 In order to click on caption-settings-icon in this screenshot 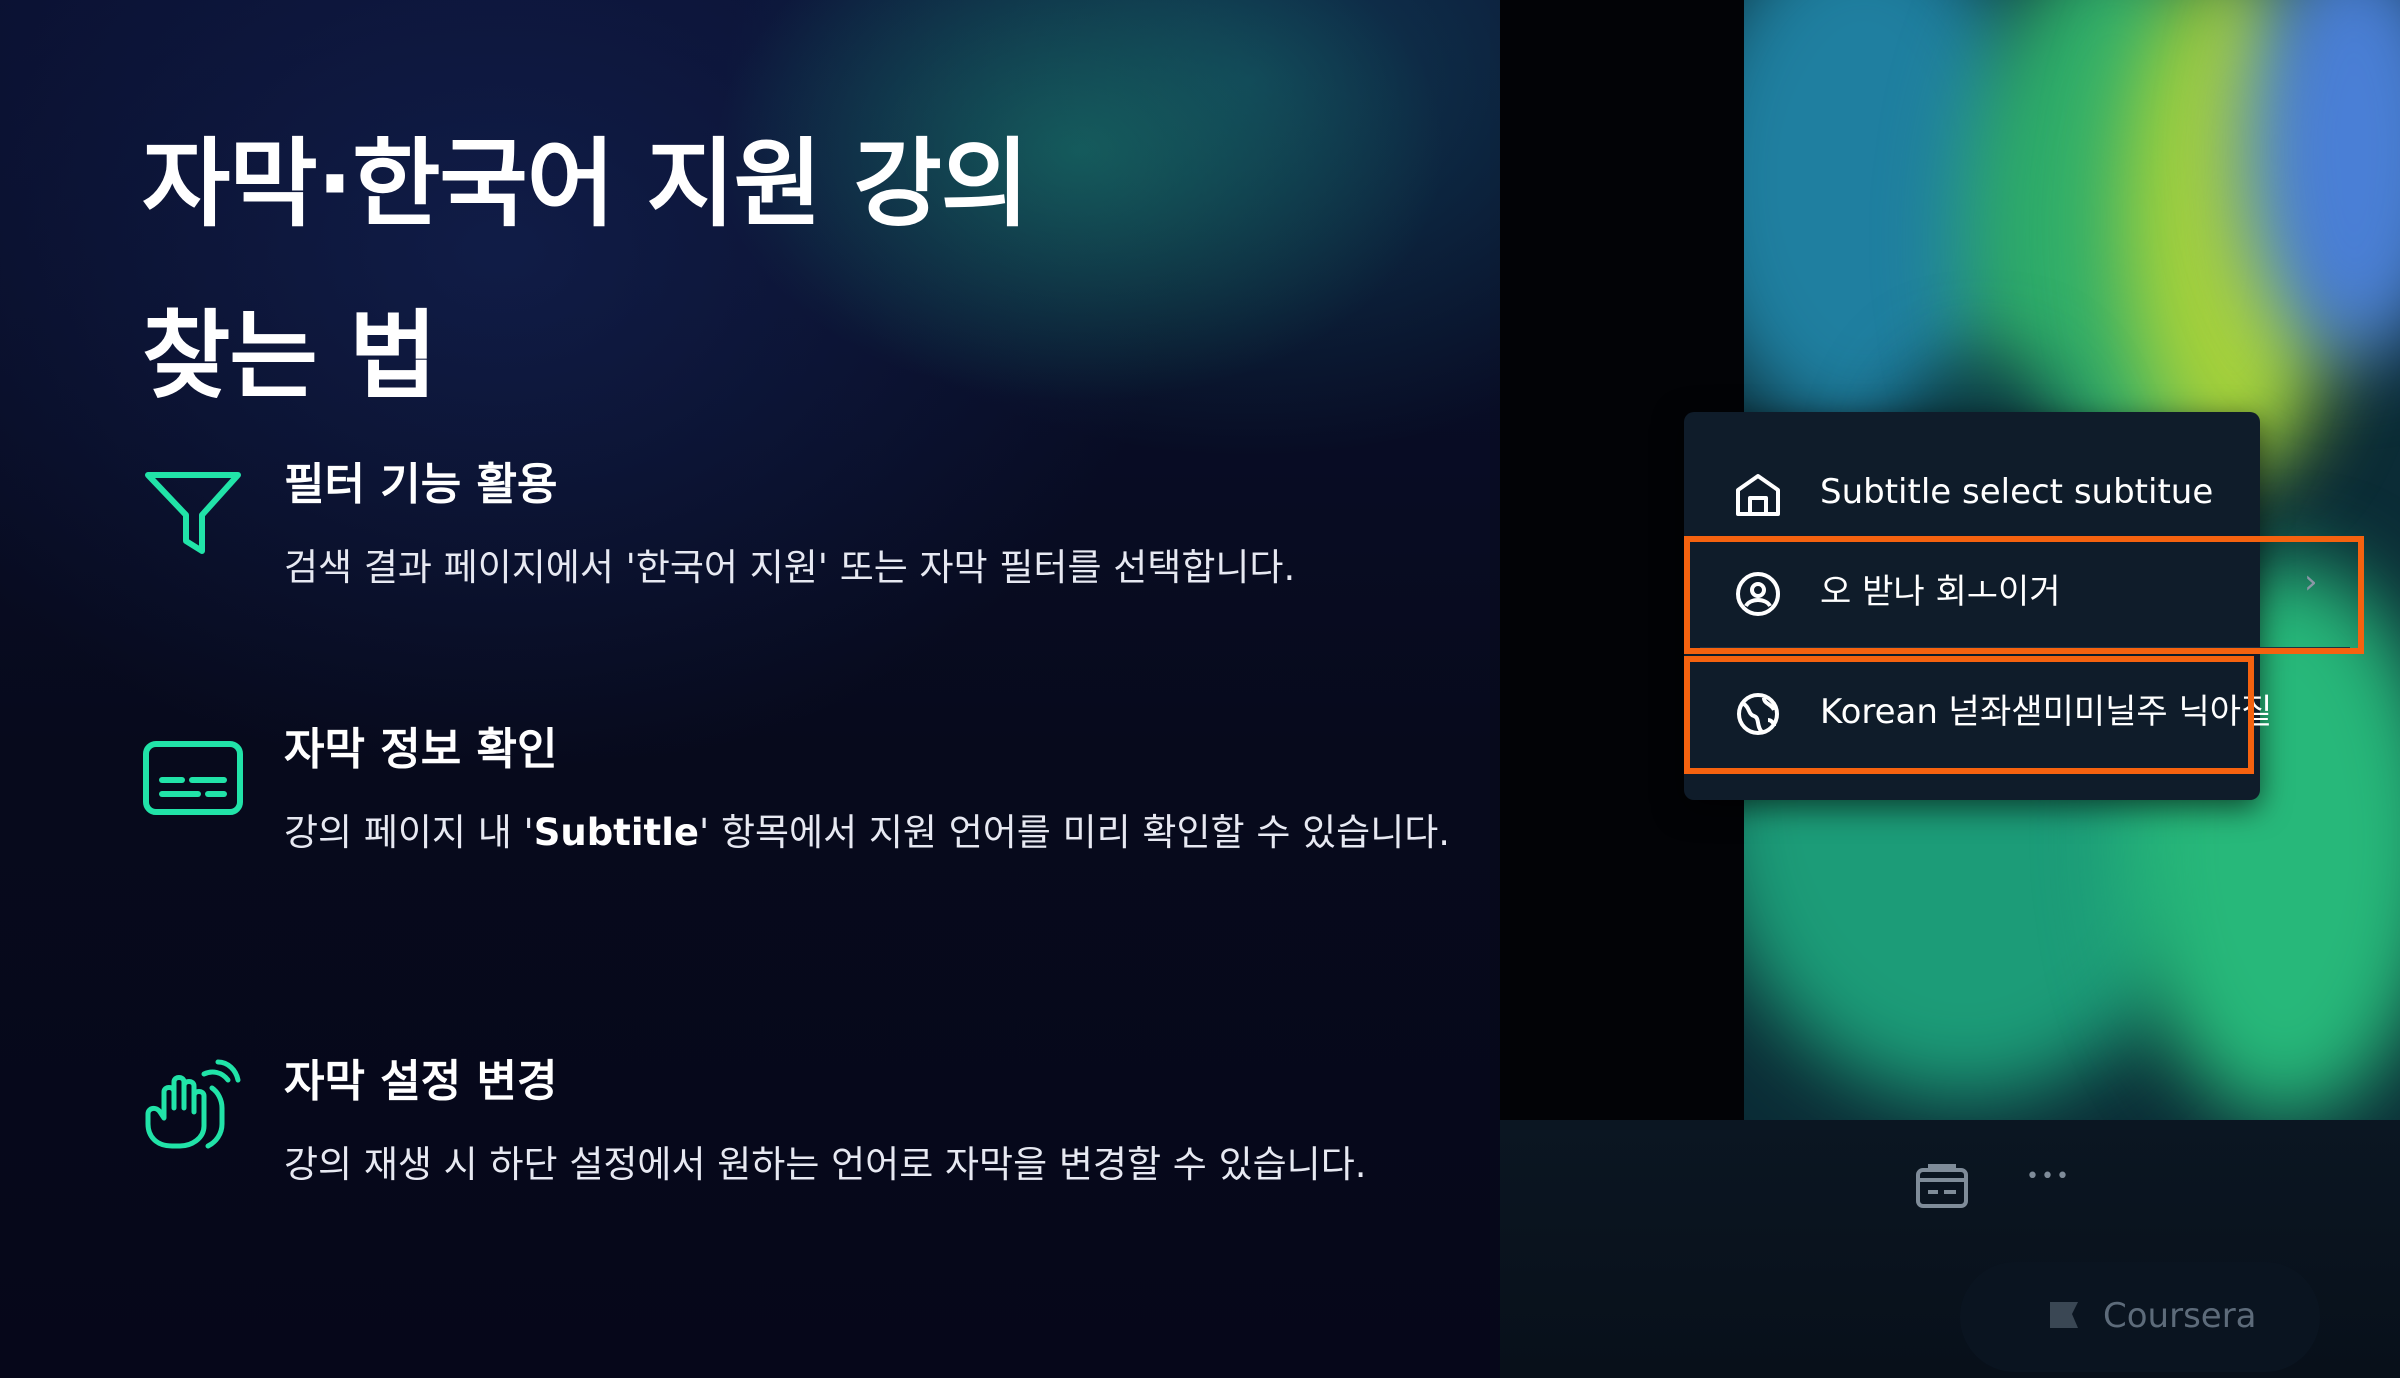, I will do `click(1942, 1186)`.